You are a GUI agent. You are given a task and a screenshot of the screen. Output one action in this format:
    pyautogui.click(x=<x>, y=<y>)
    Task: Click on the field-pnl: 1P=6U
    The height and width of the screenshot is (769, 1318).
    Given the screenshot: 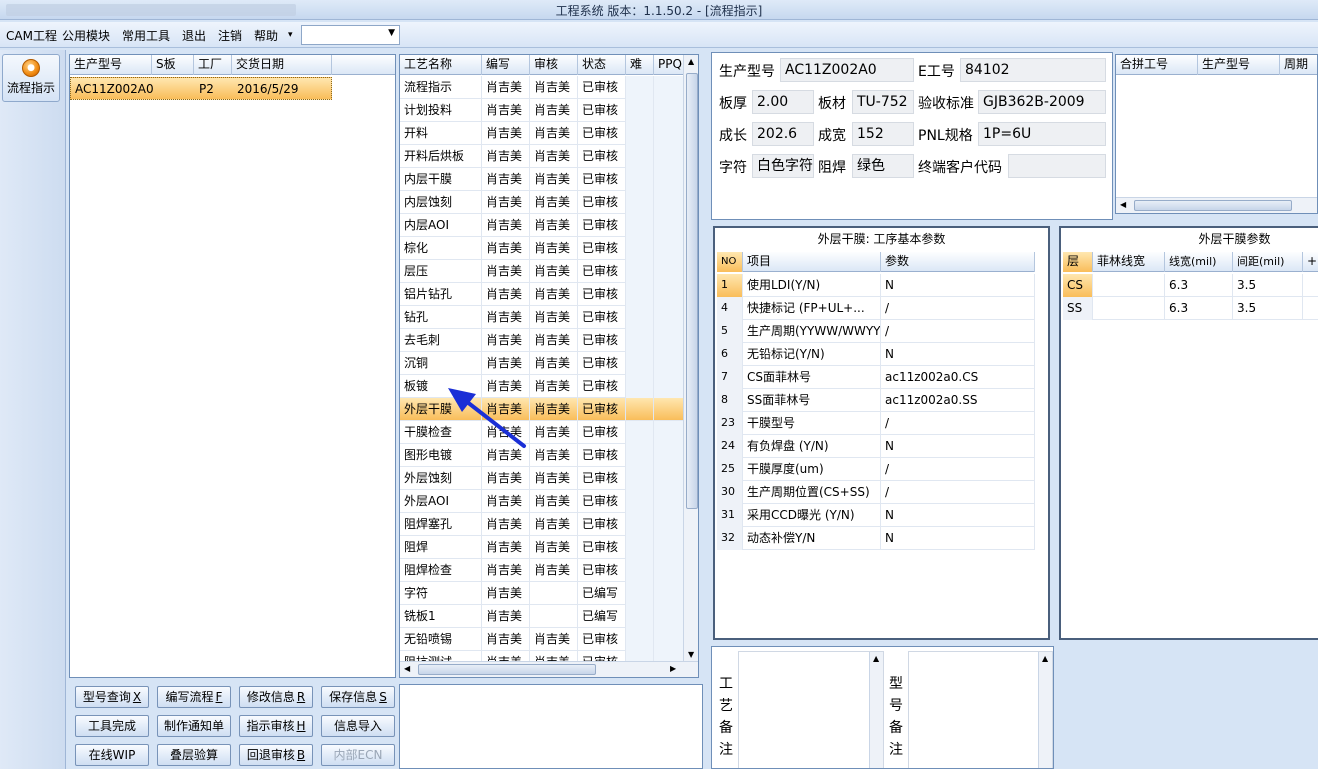 What is the action you would take?
    pyautogui.click(x=1042, y=134)
    